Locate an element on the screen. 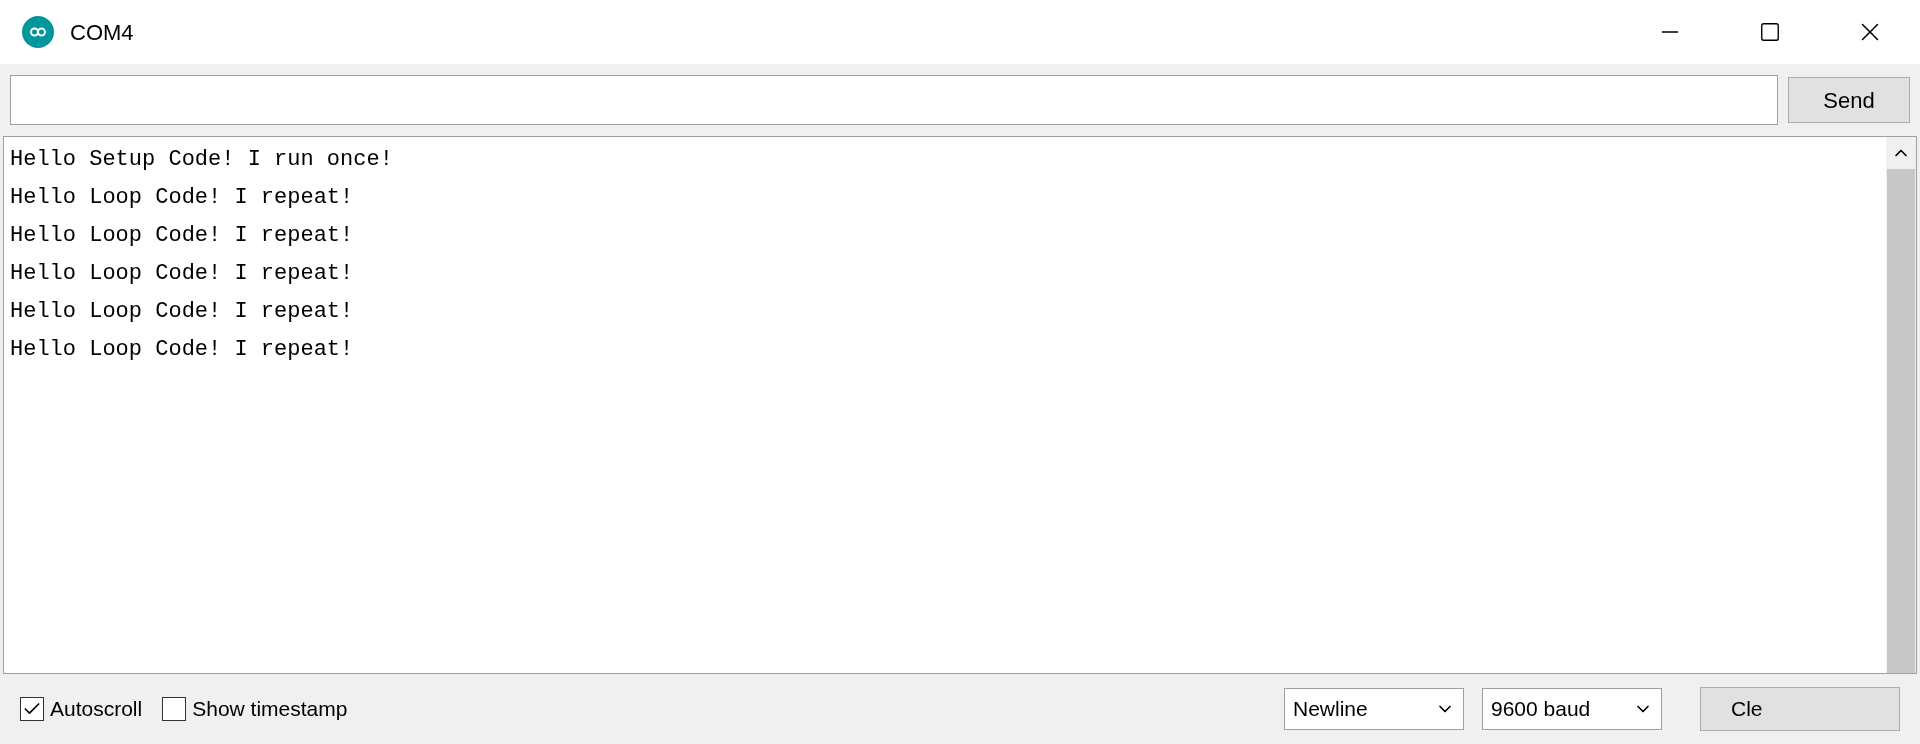 This screenshot has height=744, width=1920. option-checkbox: Autoscroll is located at coordinates (81, 709).